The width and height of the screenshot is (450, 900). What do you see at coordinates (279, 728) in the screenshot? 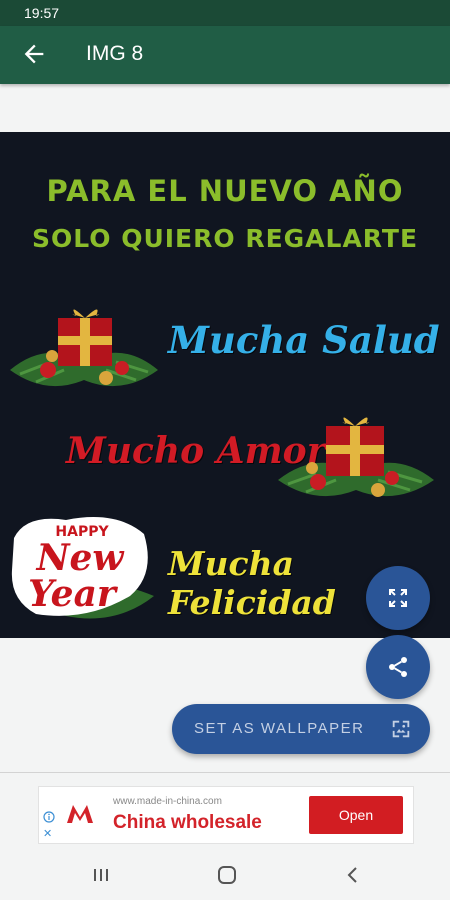
I see `set-as-wallpaper-label: SET AS WALLPAPER` at bounding box center [279, 728].